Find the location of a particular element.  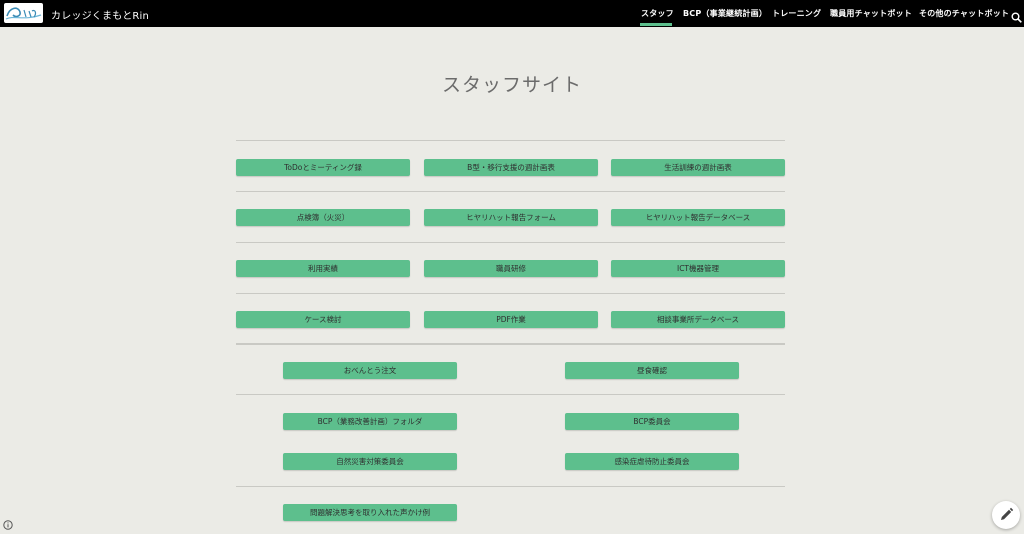

link-button-problem-solving-examples: 問題解決思考を取り入れた声かけ例 is located at coordinates (370, 512).